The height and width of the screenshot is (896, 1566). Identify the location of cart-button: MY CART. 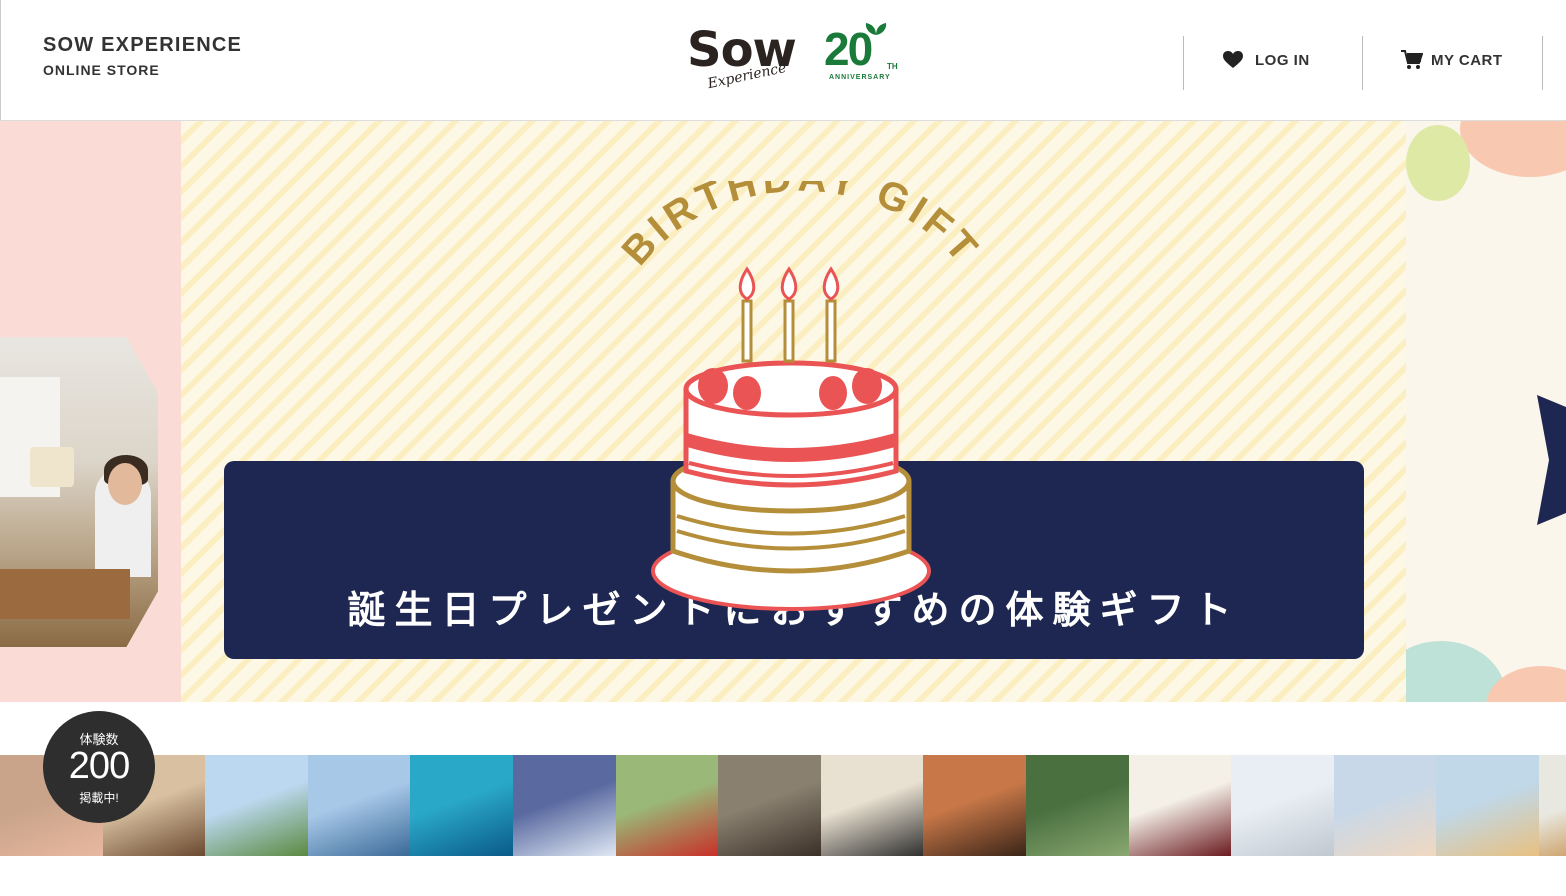
(1452, 60).